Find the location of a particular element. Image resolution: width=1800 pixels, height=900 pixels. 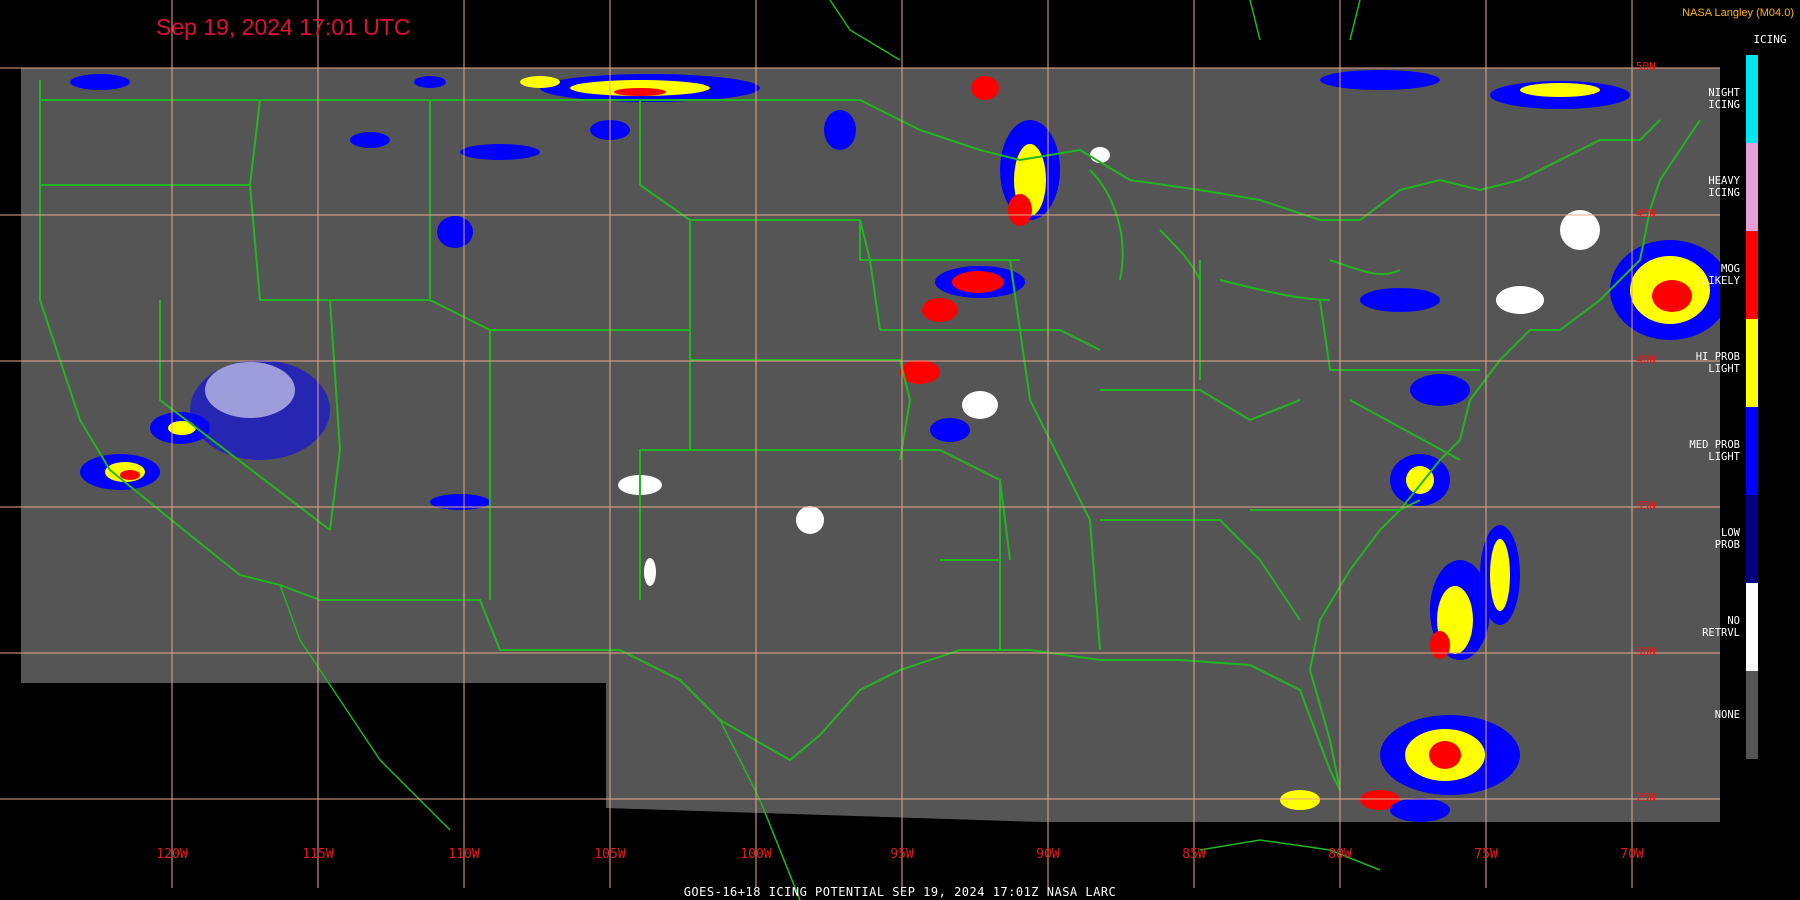

legend-label: HEAVY ICING is located at coordinates (1724, 187).